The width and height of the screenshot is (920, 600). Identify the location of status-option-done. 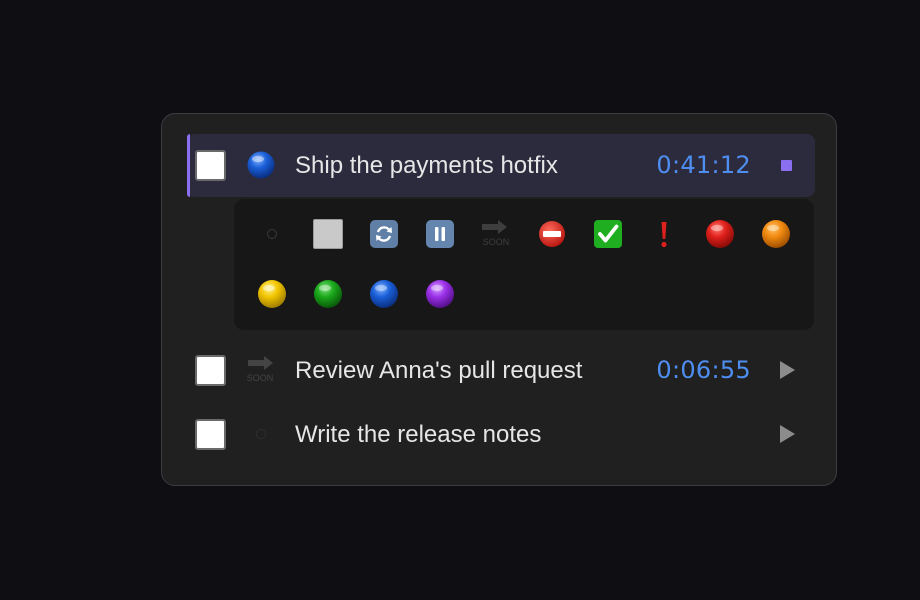
(608, 234).